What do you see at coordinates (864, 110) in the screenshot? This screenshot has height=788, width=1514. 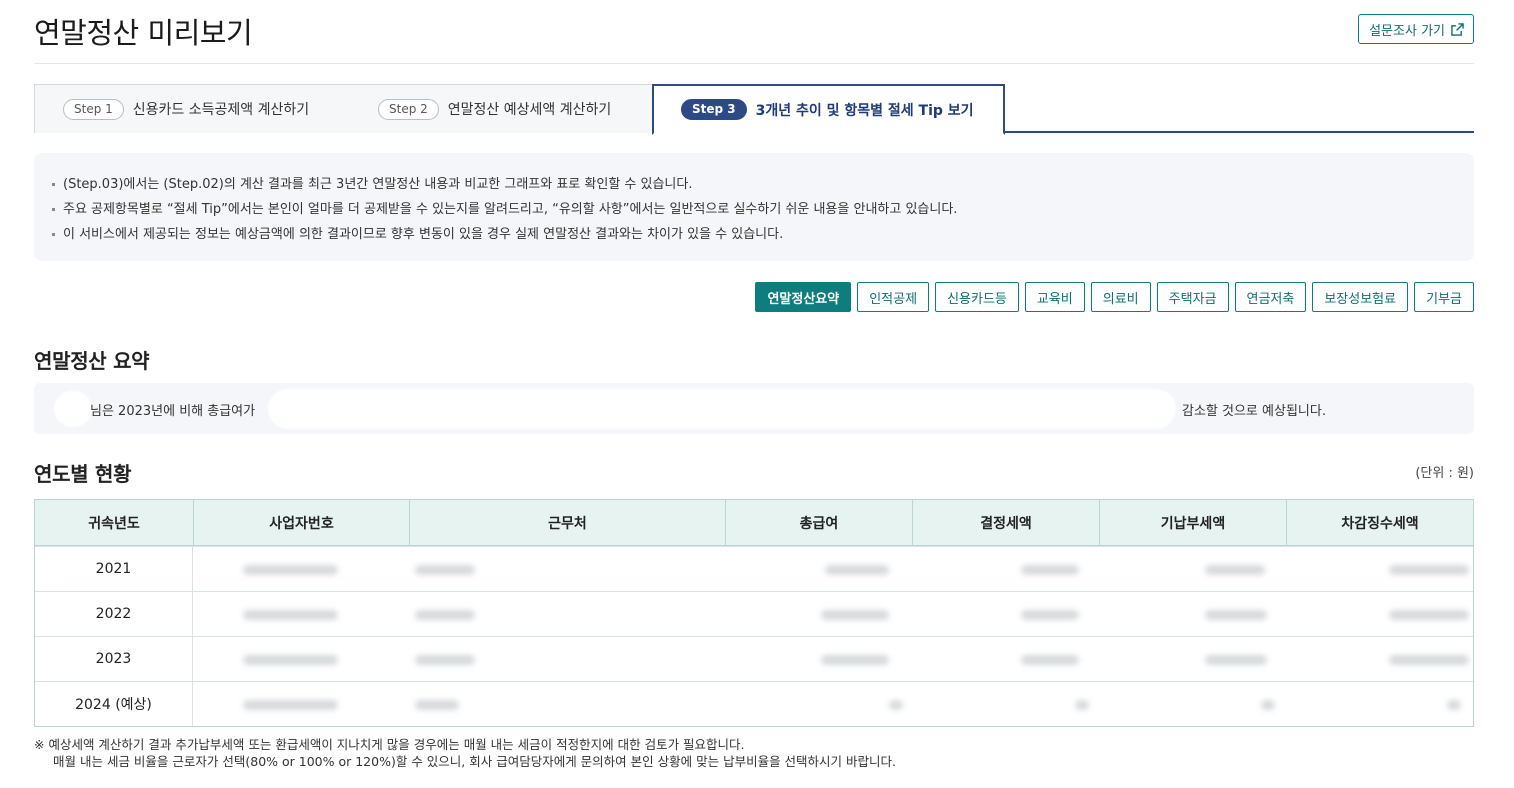 I see `tab-label: 3개년 추이 및 항목별 절세 Tip 보기` at bounding box center [864, 110].